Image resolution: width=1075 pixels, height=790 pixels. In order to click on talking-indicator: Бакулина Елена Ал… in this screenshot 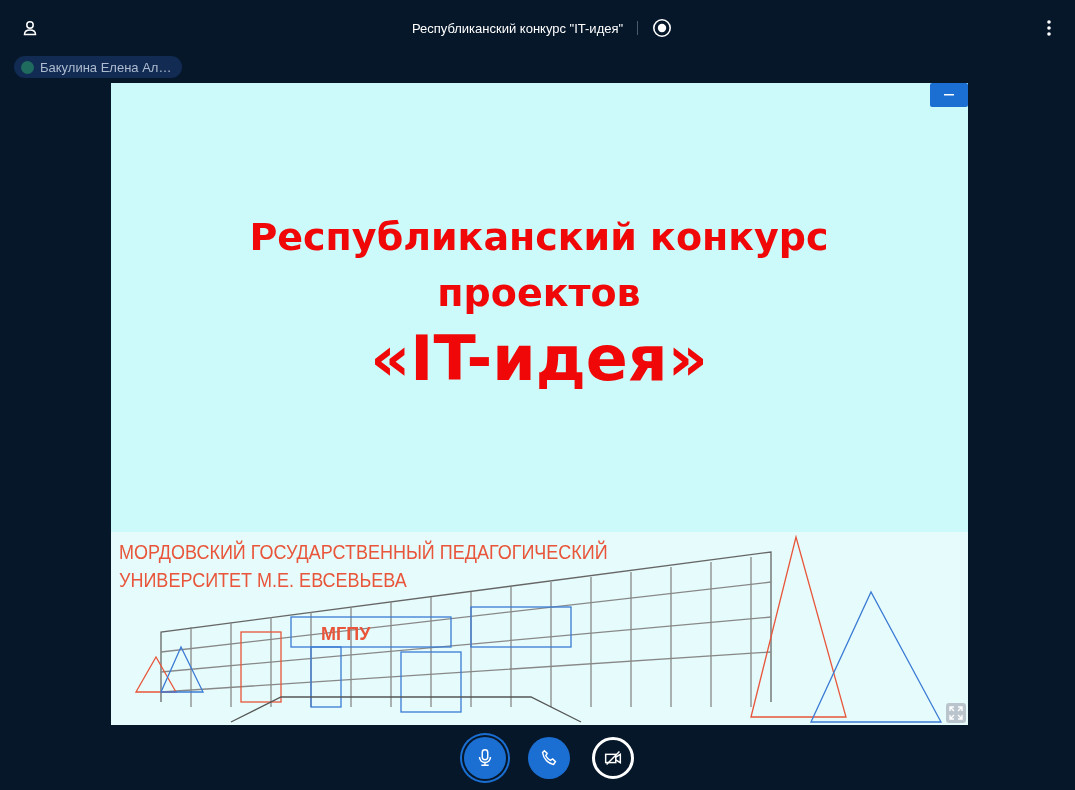, I will do `click(98, 67)`.